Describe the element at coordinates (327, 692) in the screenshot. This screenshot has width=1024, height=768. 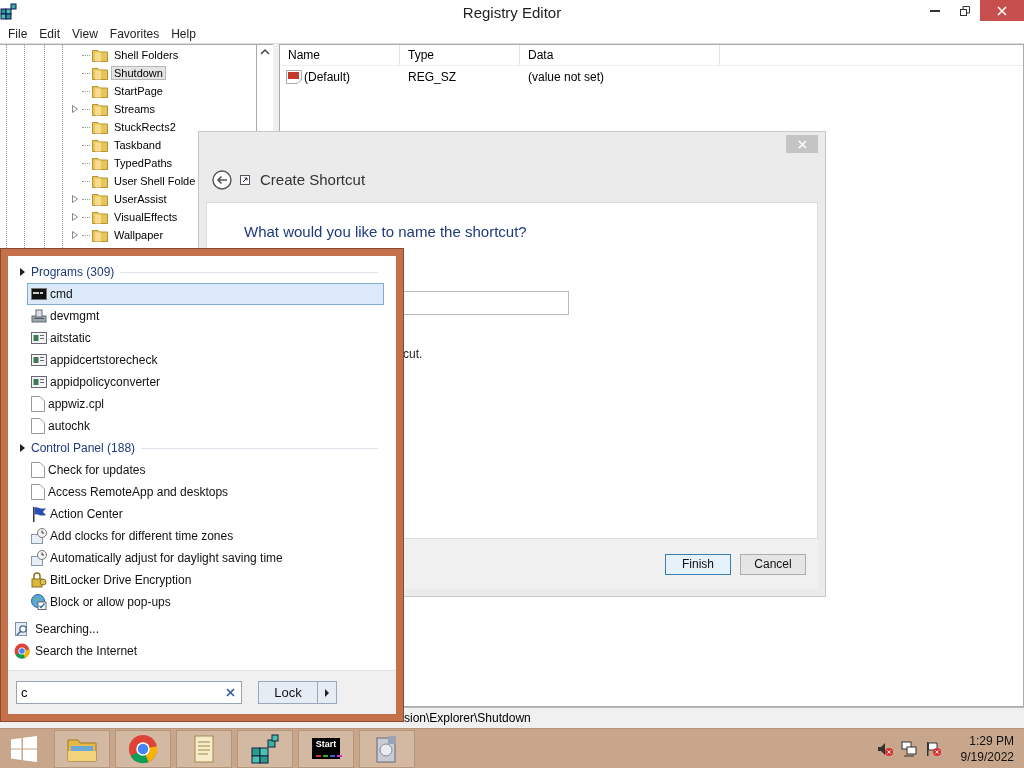
I see `caret-icon` at that location.